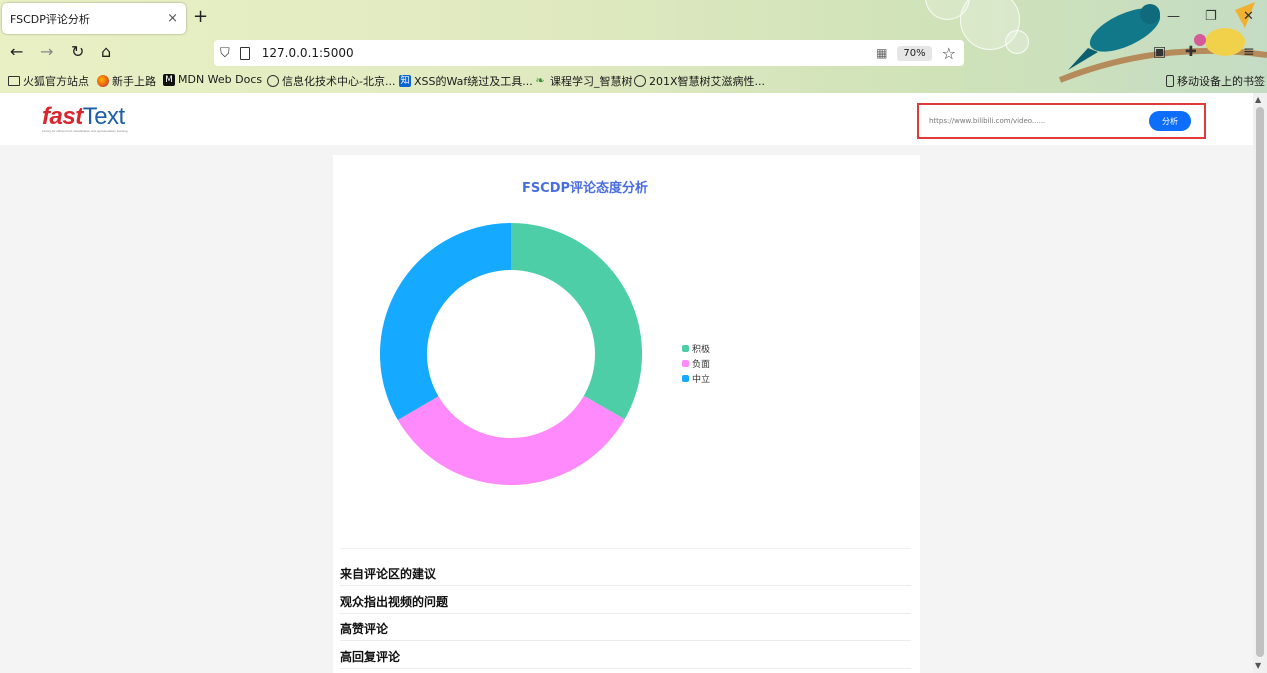 The height and width of the screenshot is (673, 1267). What do you see at coordinates (244, 53) in the screenshot?
I see `page-info-icon` at bounding box center [244, 53].